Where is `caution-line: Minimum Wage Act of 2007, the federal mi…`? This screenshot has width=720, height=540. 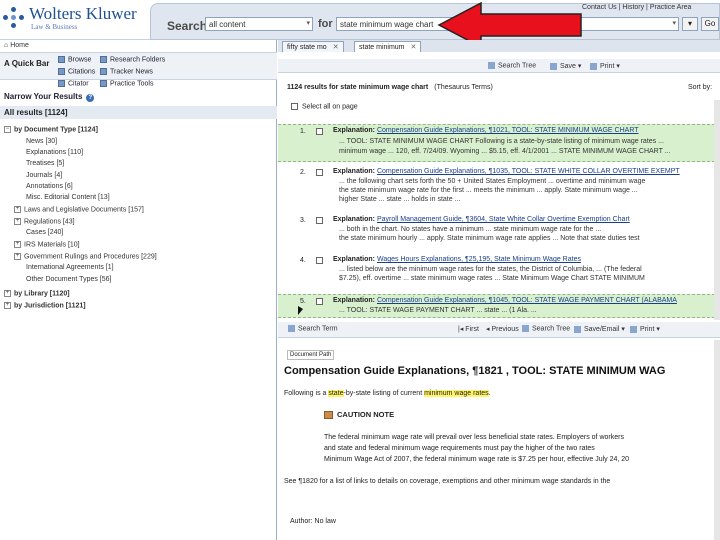
caution-line: Minimum Wage Act of 2007, the federal mi… is located at coordinates (477, 459).